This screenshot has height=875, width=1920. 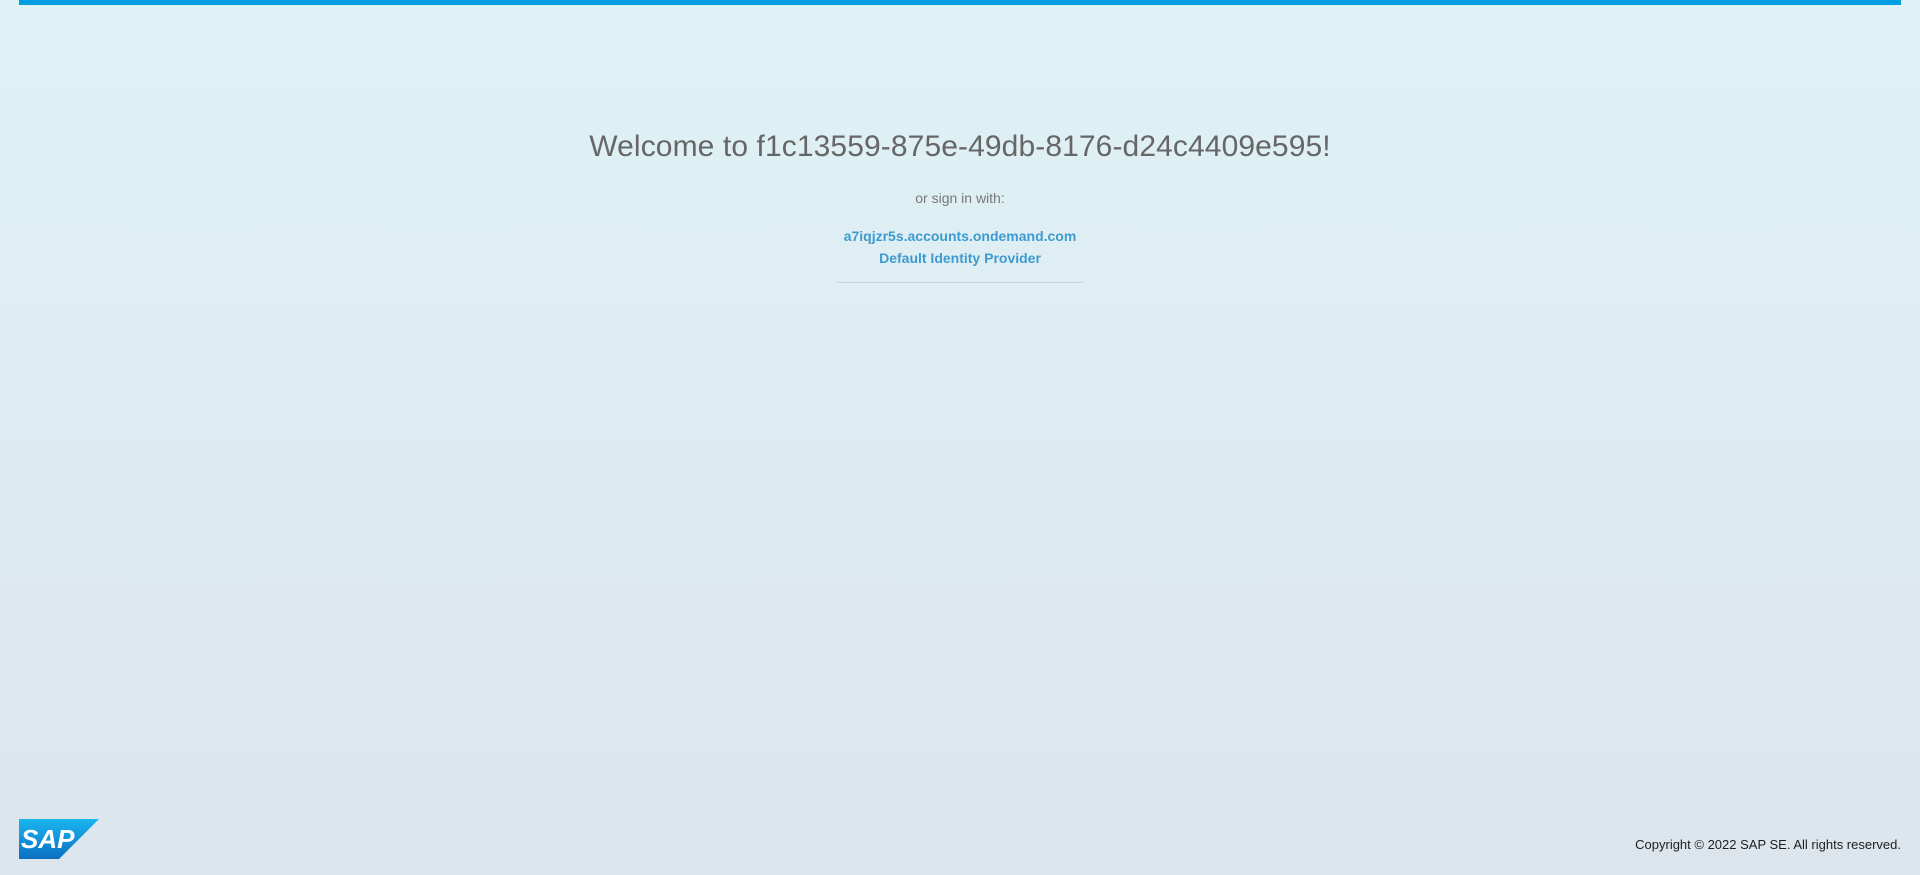 What do you see at coordinates (960, 2) in the screenshot?
I see `top-accent-bar` at bounding box center [960, 2].